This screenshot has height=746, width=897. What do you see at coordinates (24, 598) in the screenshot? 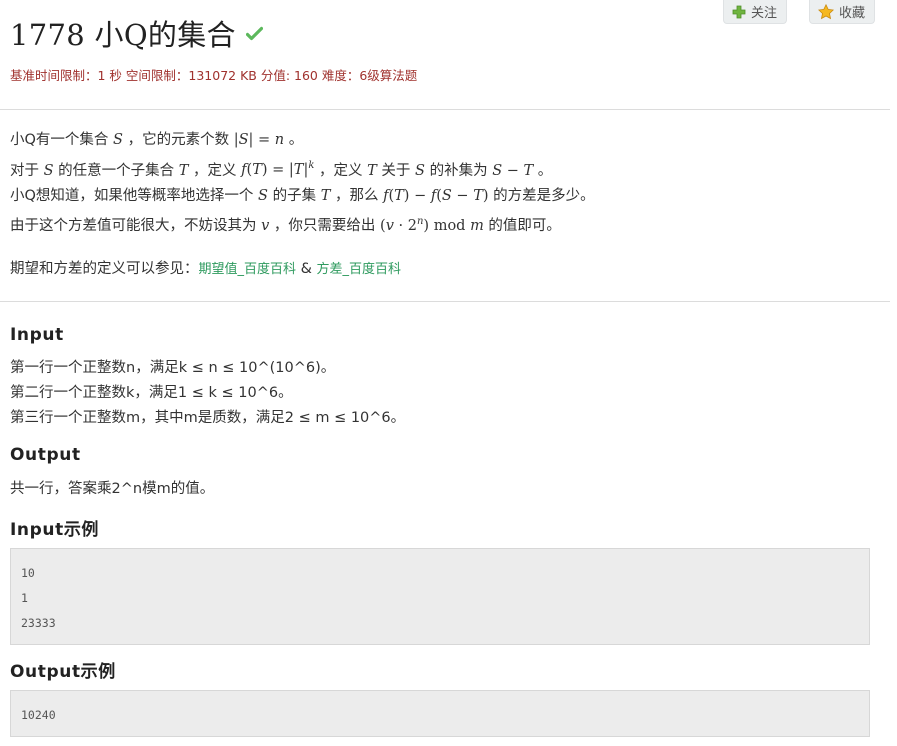
I see `sample-line: 1` at bounding box center [24, 598].